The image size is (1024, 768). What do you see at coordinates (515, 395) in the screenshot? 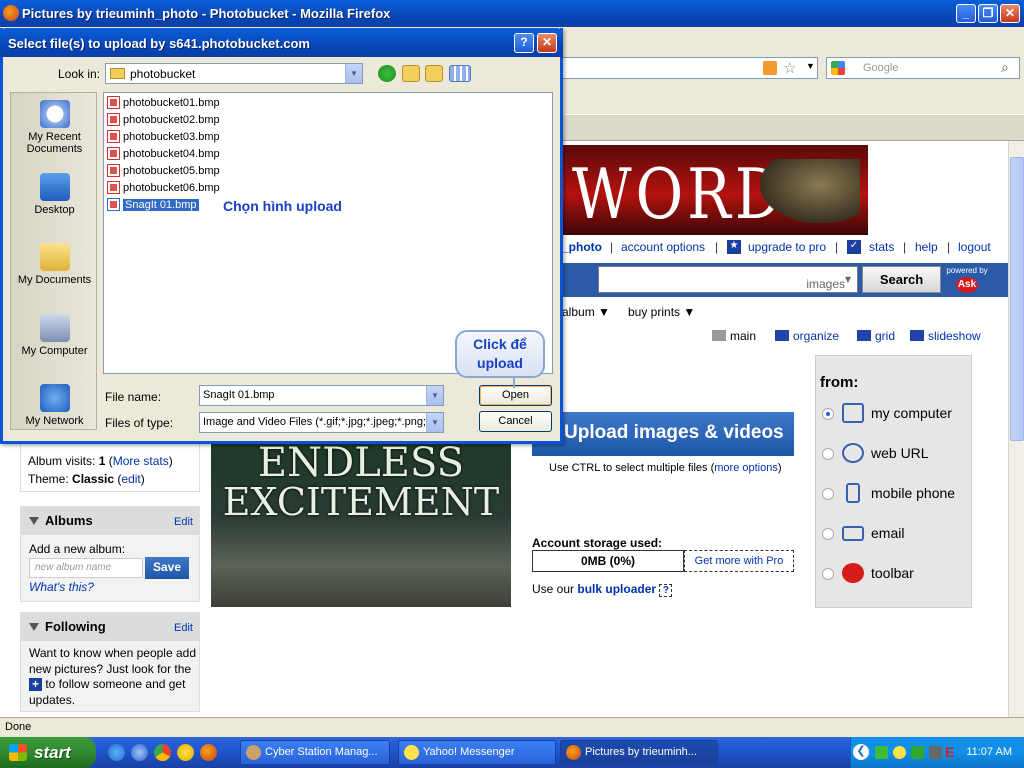
I see `open-button: Open` at bounding box center [515, 395].